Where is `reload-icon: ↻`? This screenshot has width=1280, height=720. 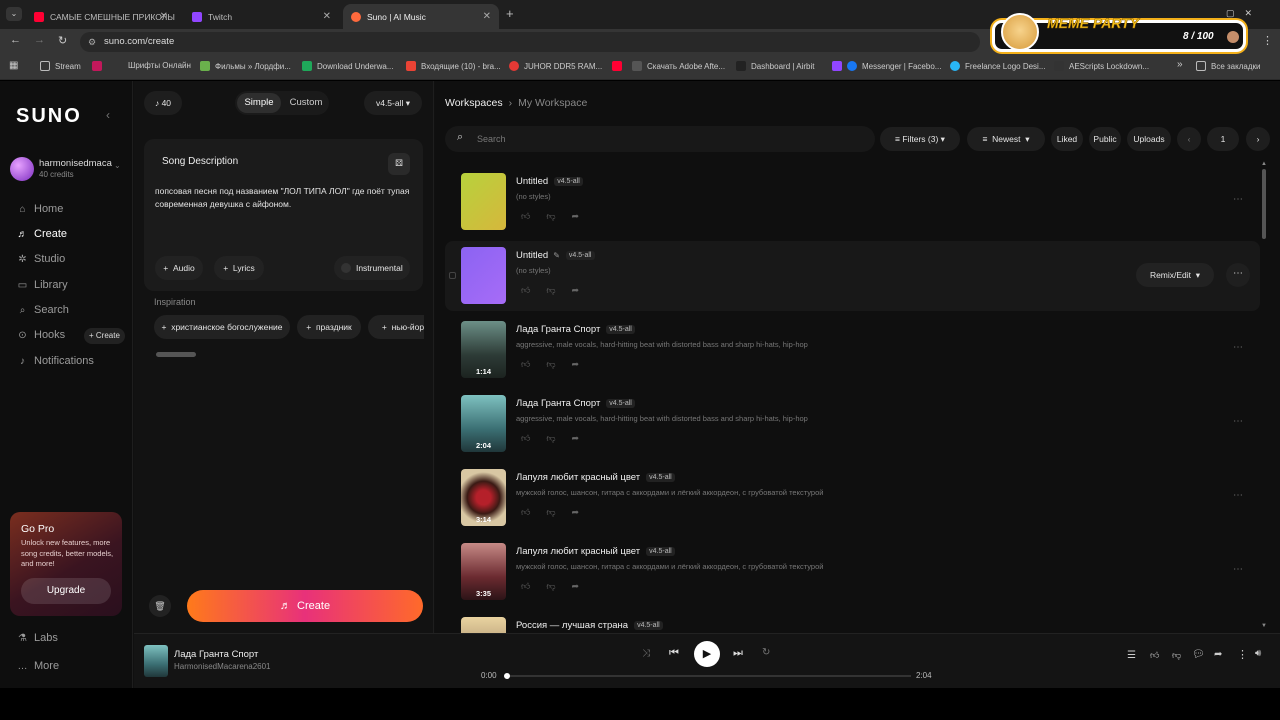 reload-icon: ↻ is located at coordinates (62, 40).